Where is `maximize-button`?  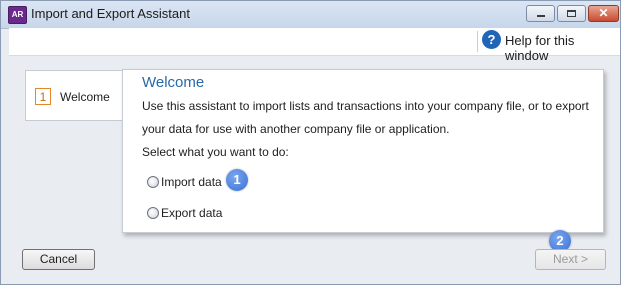 maximize-button is located at coordinates (571, 13).